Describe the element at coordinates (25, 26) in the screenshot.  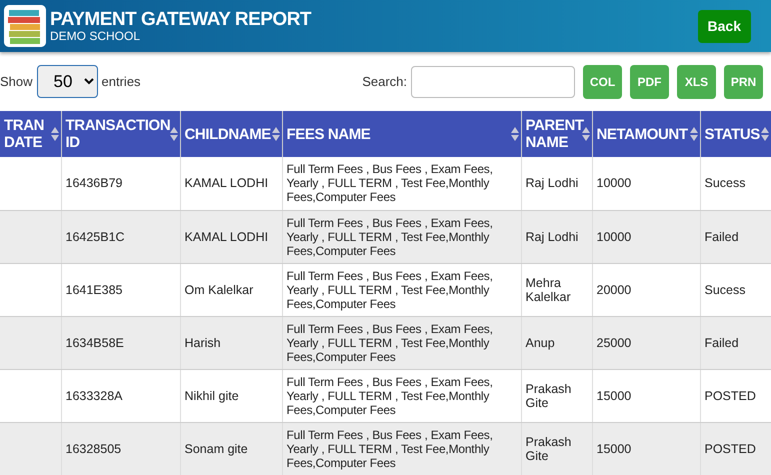
I see `books-logo` at that location.